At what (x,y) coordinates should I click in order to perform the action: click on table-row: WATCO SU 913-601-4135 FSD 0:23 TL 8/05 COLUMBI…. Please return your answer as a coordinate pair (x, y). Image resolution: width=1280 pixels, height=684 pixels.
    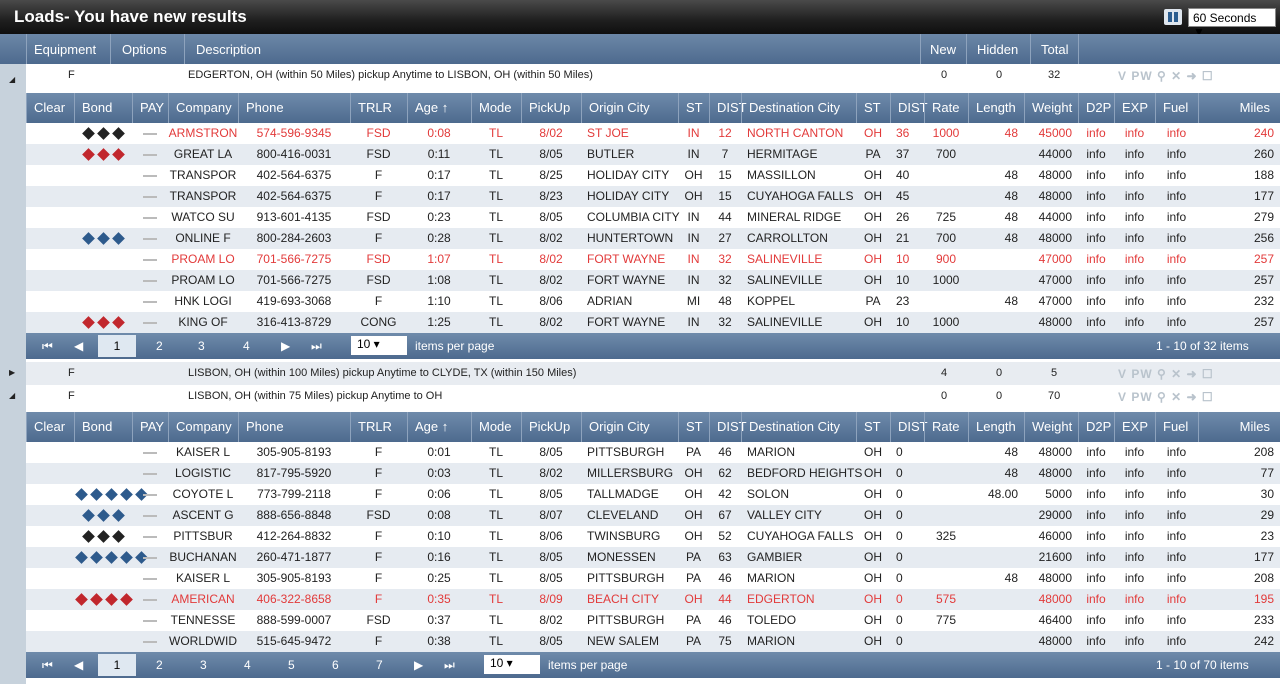
    Looking at the image, I should click on (653, 217).